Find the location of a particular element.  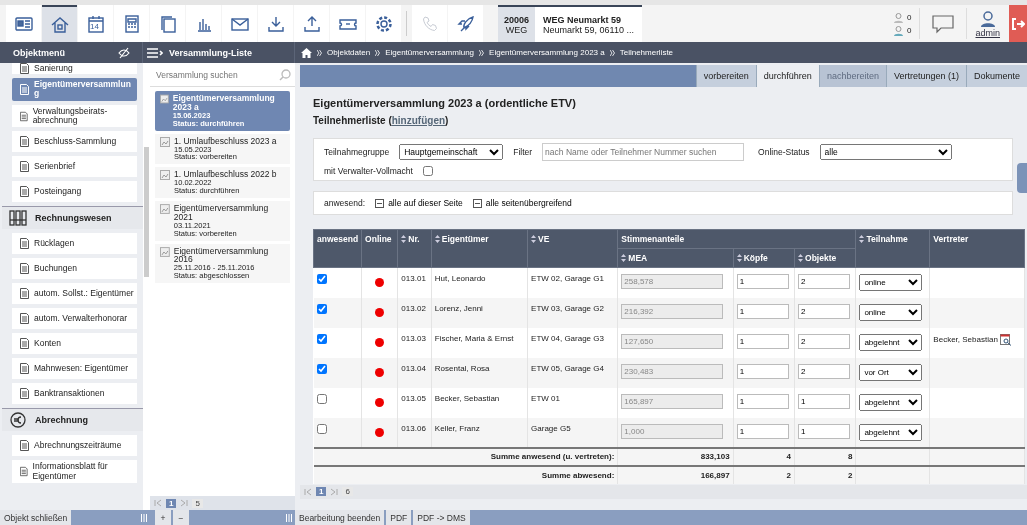

action-button: PDF is located at coordinates (399, 517).